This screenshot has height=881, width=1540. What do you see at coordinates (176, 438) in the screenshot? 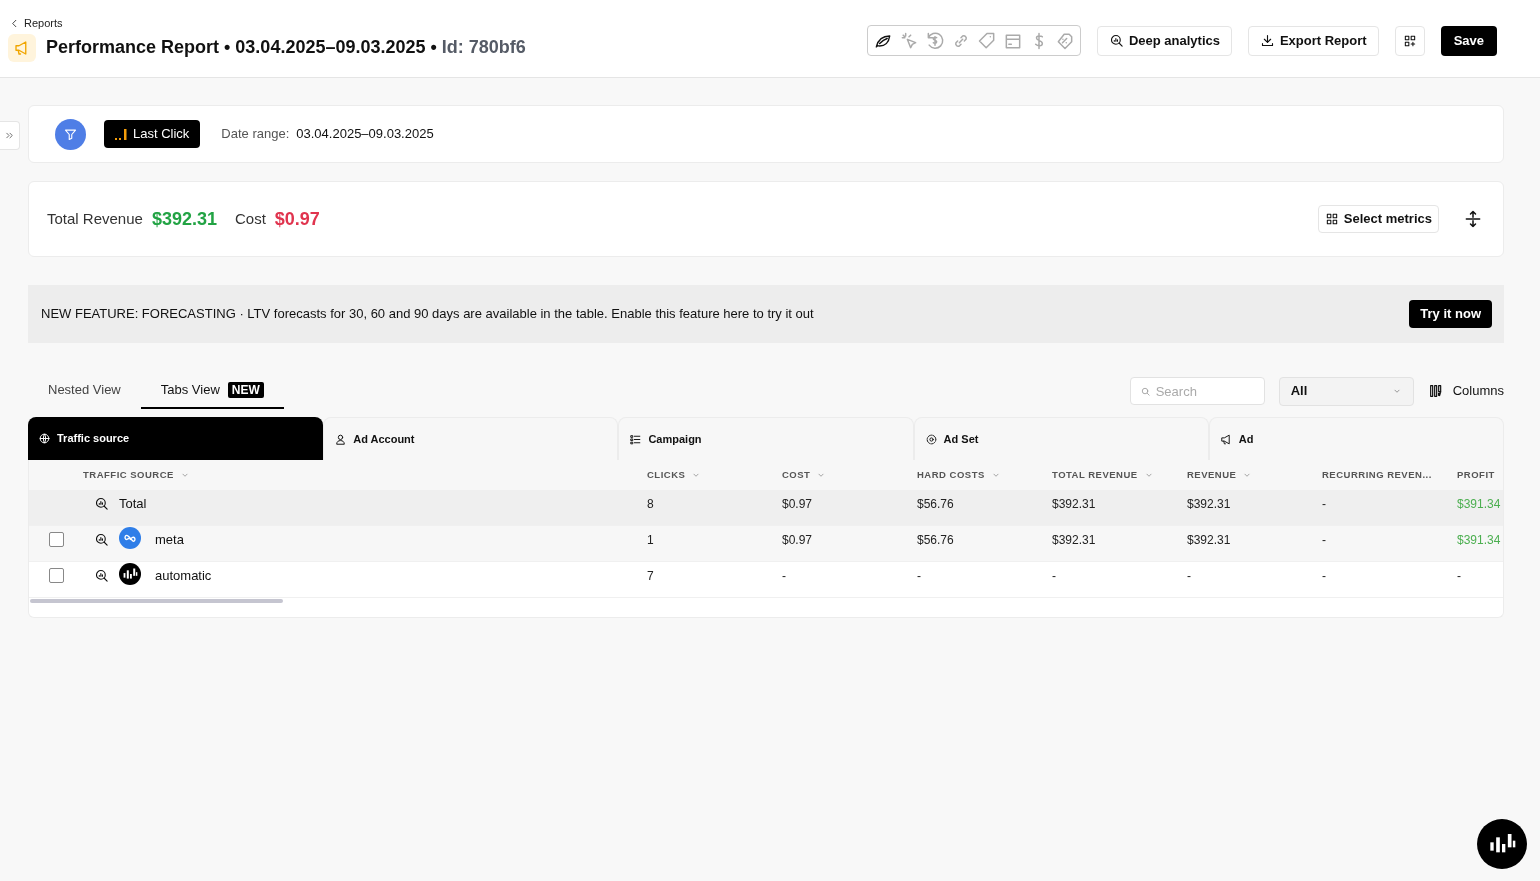
I see `entity-tab: Traffic source` at bounding box center [176, 438].